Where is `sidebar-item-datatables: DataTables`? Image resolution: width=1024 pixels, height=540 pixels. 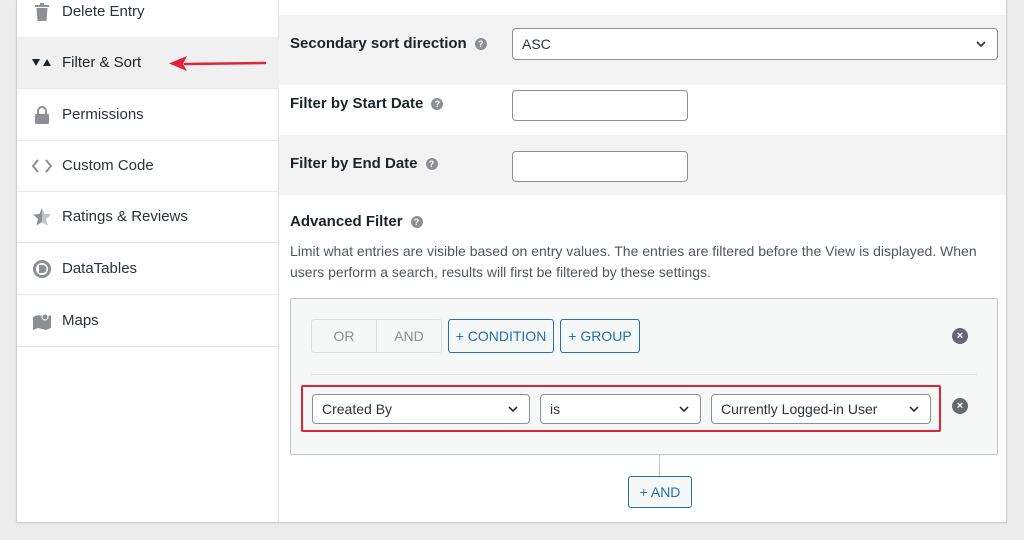
sidebar-item-datatables: DataTables is located at coordinates (148, 269).